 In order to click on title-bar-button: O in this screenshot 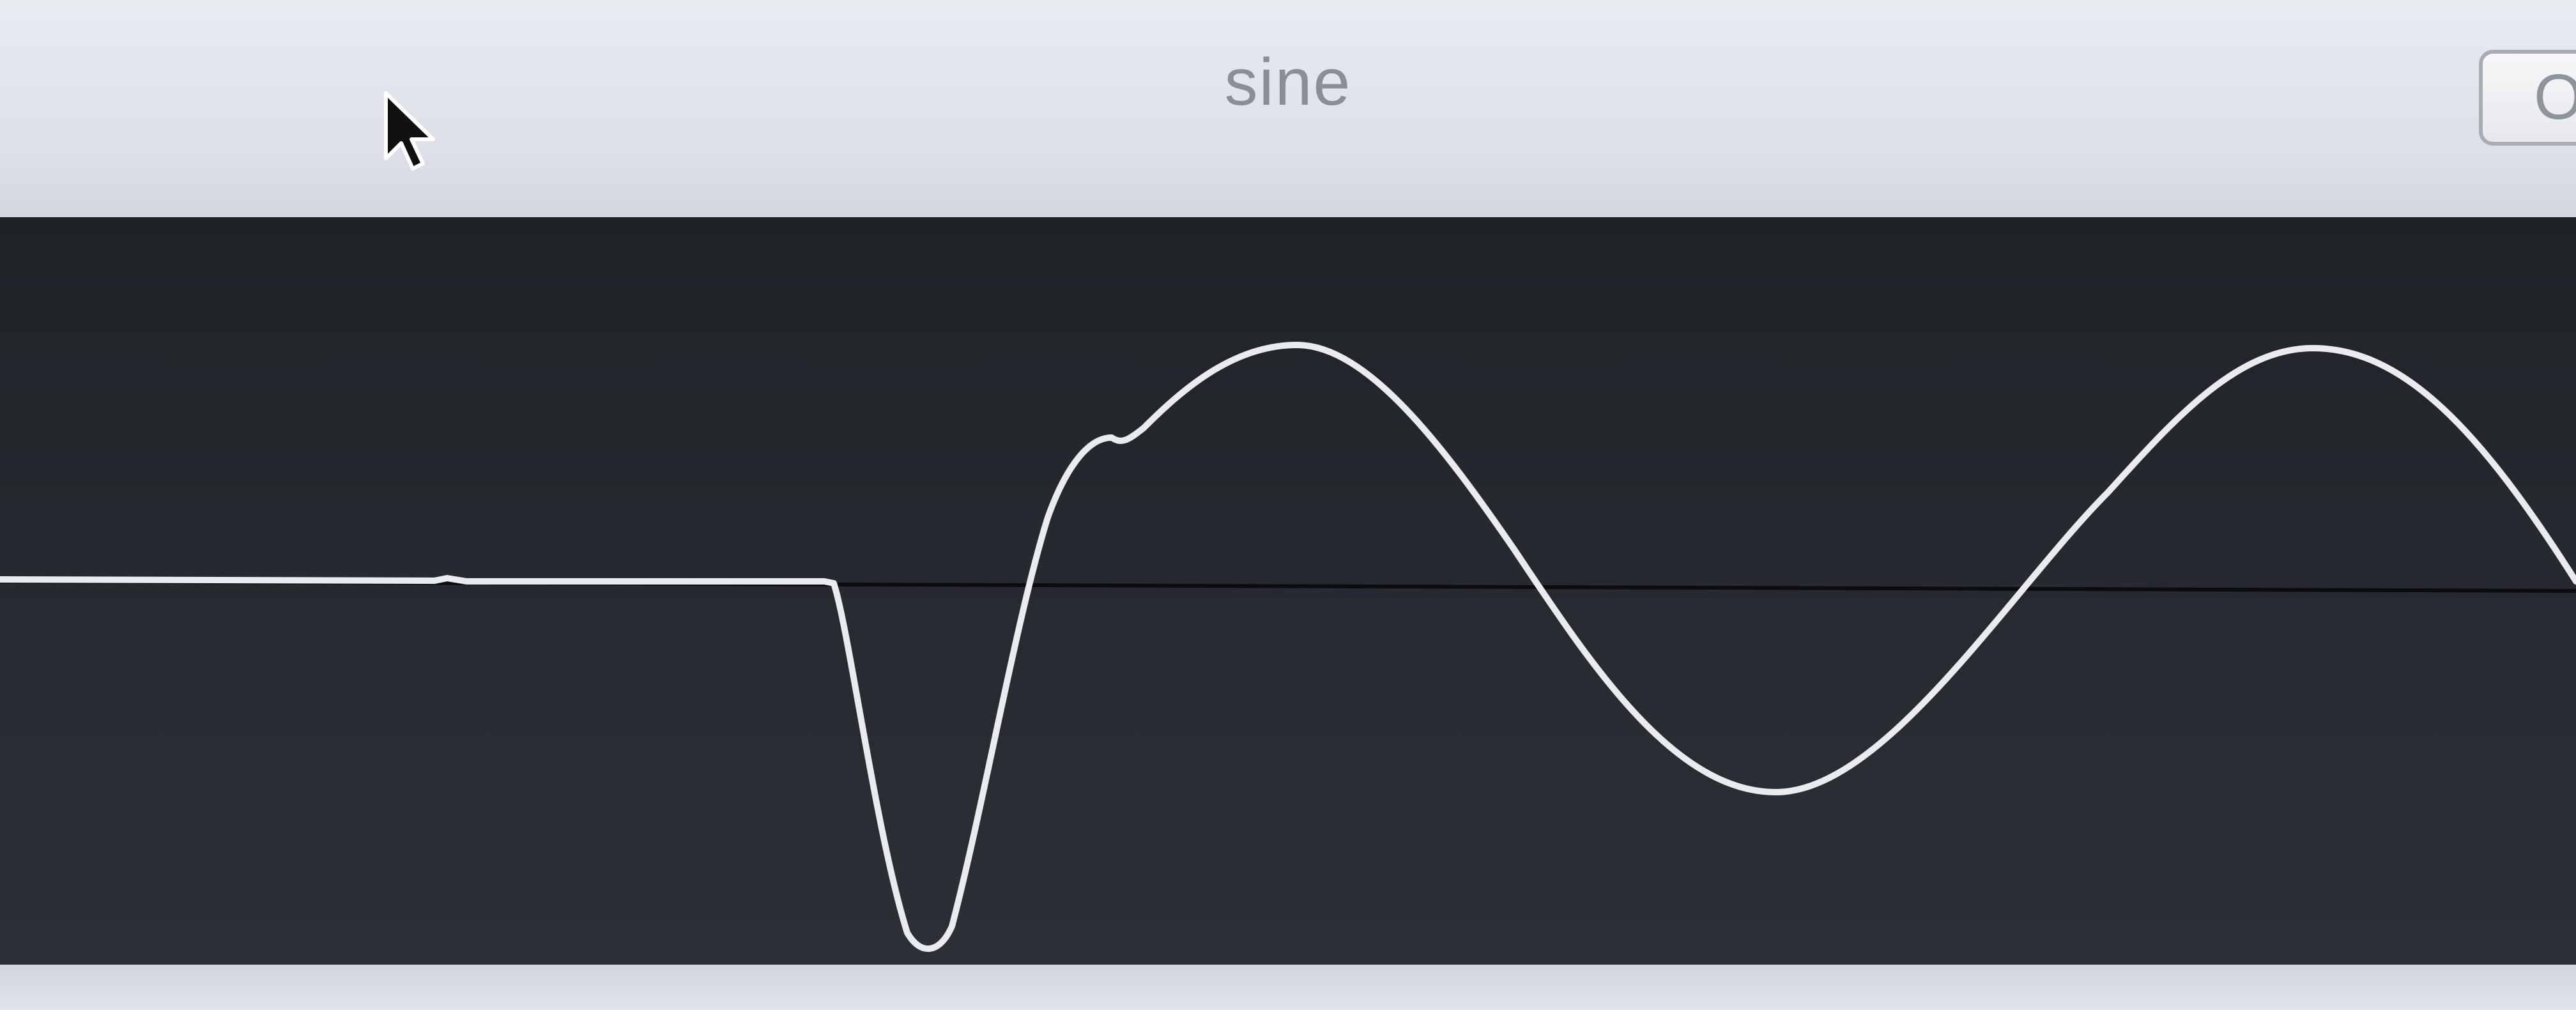, I will do `click(2527, 98)`.